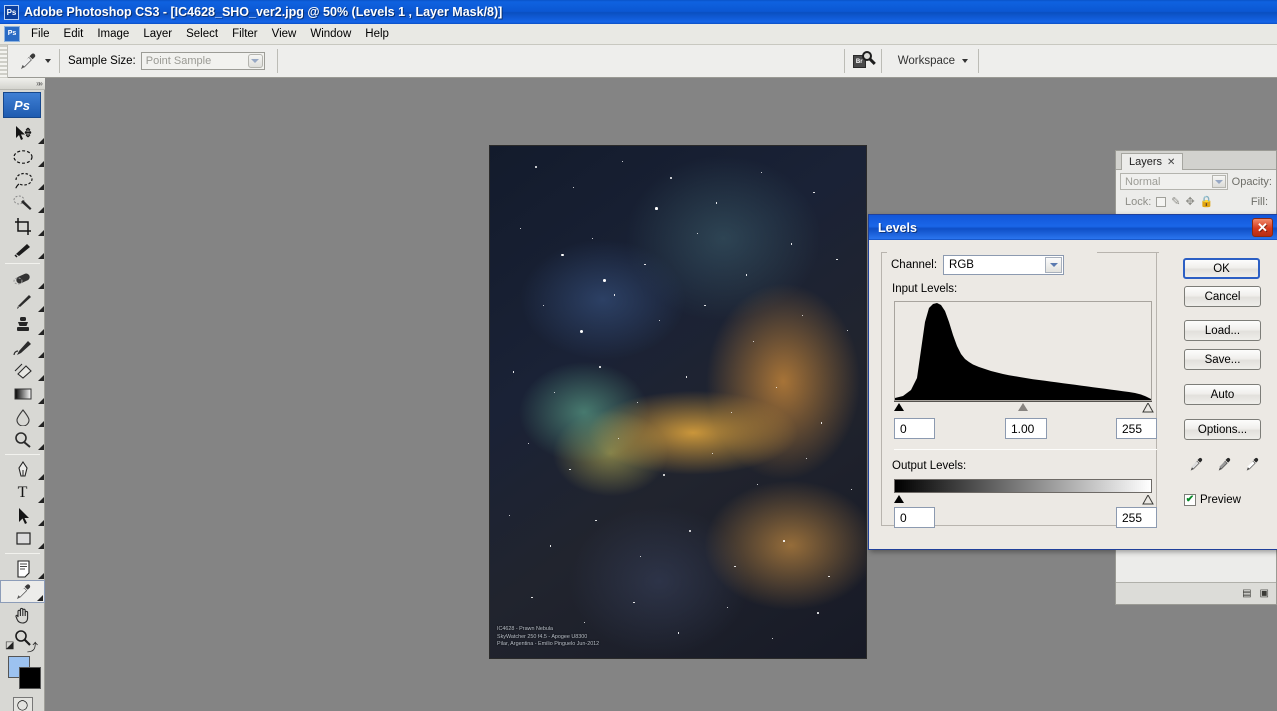 This screenshot has height=711, width=1277. I want to click on workspace-label: Workspace, so click(926, 61).